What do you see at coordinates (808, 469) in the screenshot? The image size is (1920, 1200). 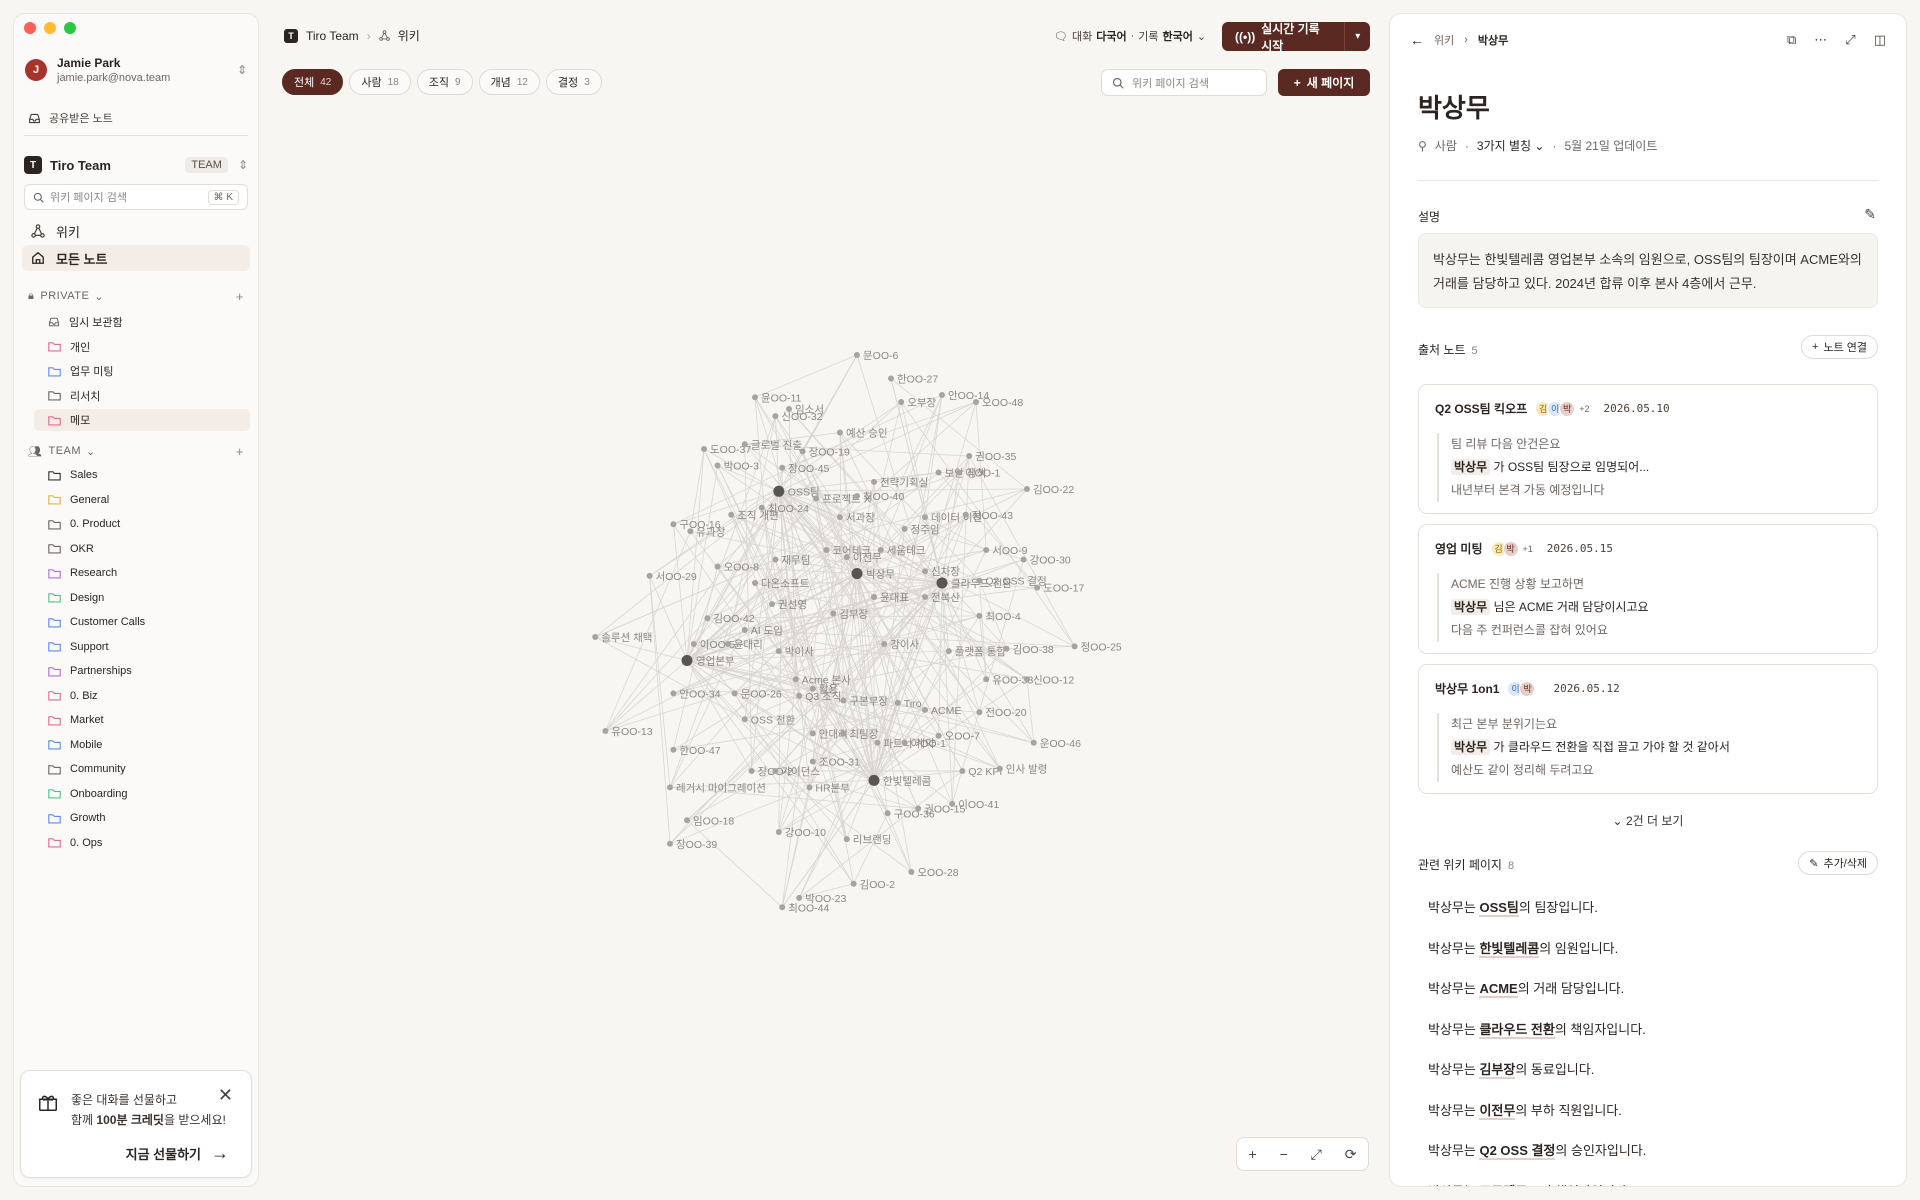 I see `graph-node-label: 장OO-45` at bounding box center [808, 469].